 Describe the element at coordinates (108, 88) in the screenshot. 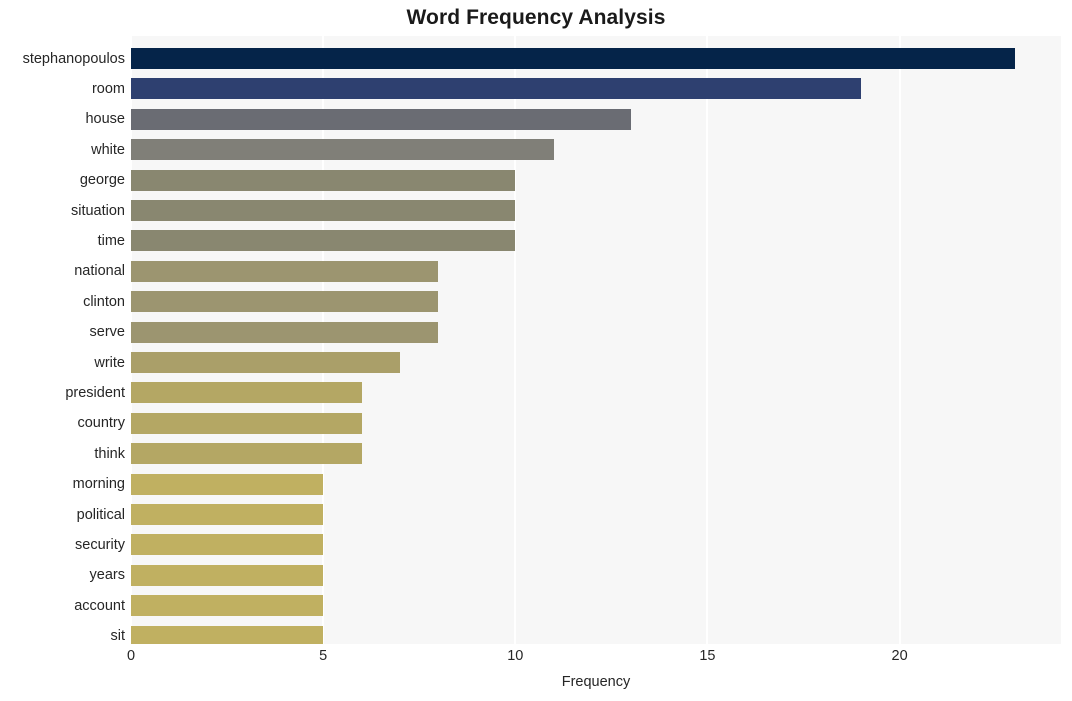

I see `y-tick-label: room` at that location.